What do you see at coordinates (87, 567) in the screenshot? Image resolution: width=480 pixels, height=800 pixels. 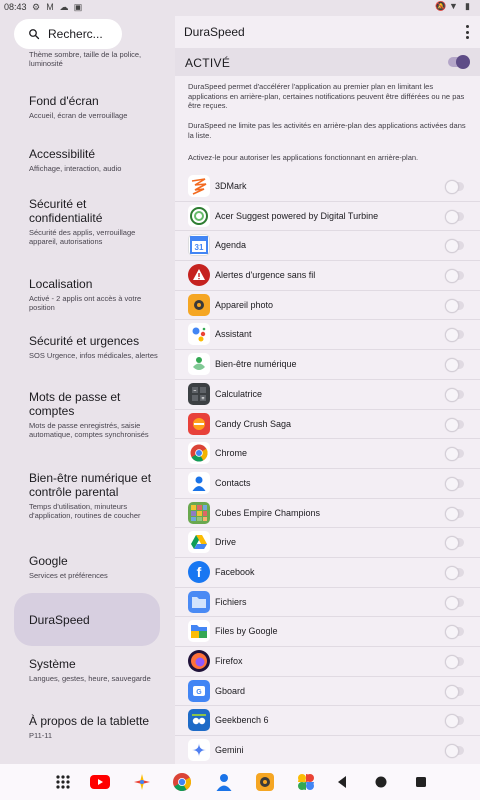 I see `category-google: Google Services et préférences` at bounding box center [87, 567].